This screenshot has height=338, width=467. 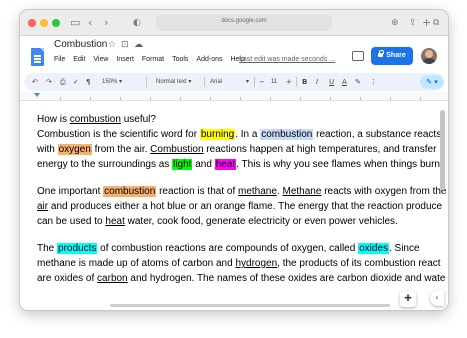 What do you see at coordinates (125, 60) in the screenshot?
I see `menu-insert: Insert` at bounding box center [125, 60].